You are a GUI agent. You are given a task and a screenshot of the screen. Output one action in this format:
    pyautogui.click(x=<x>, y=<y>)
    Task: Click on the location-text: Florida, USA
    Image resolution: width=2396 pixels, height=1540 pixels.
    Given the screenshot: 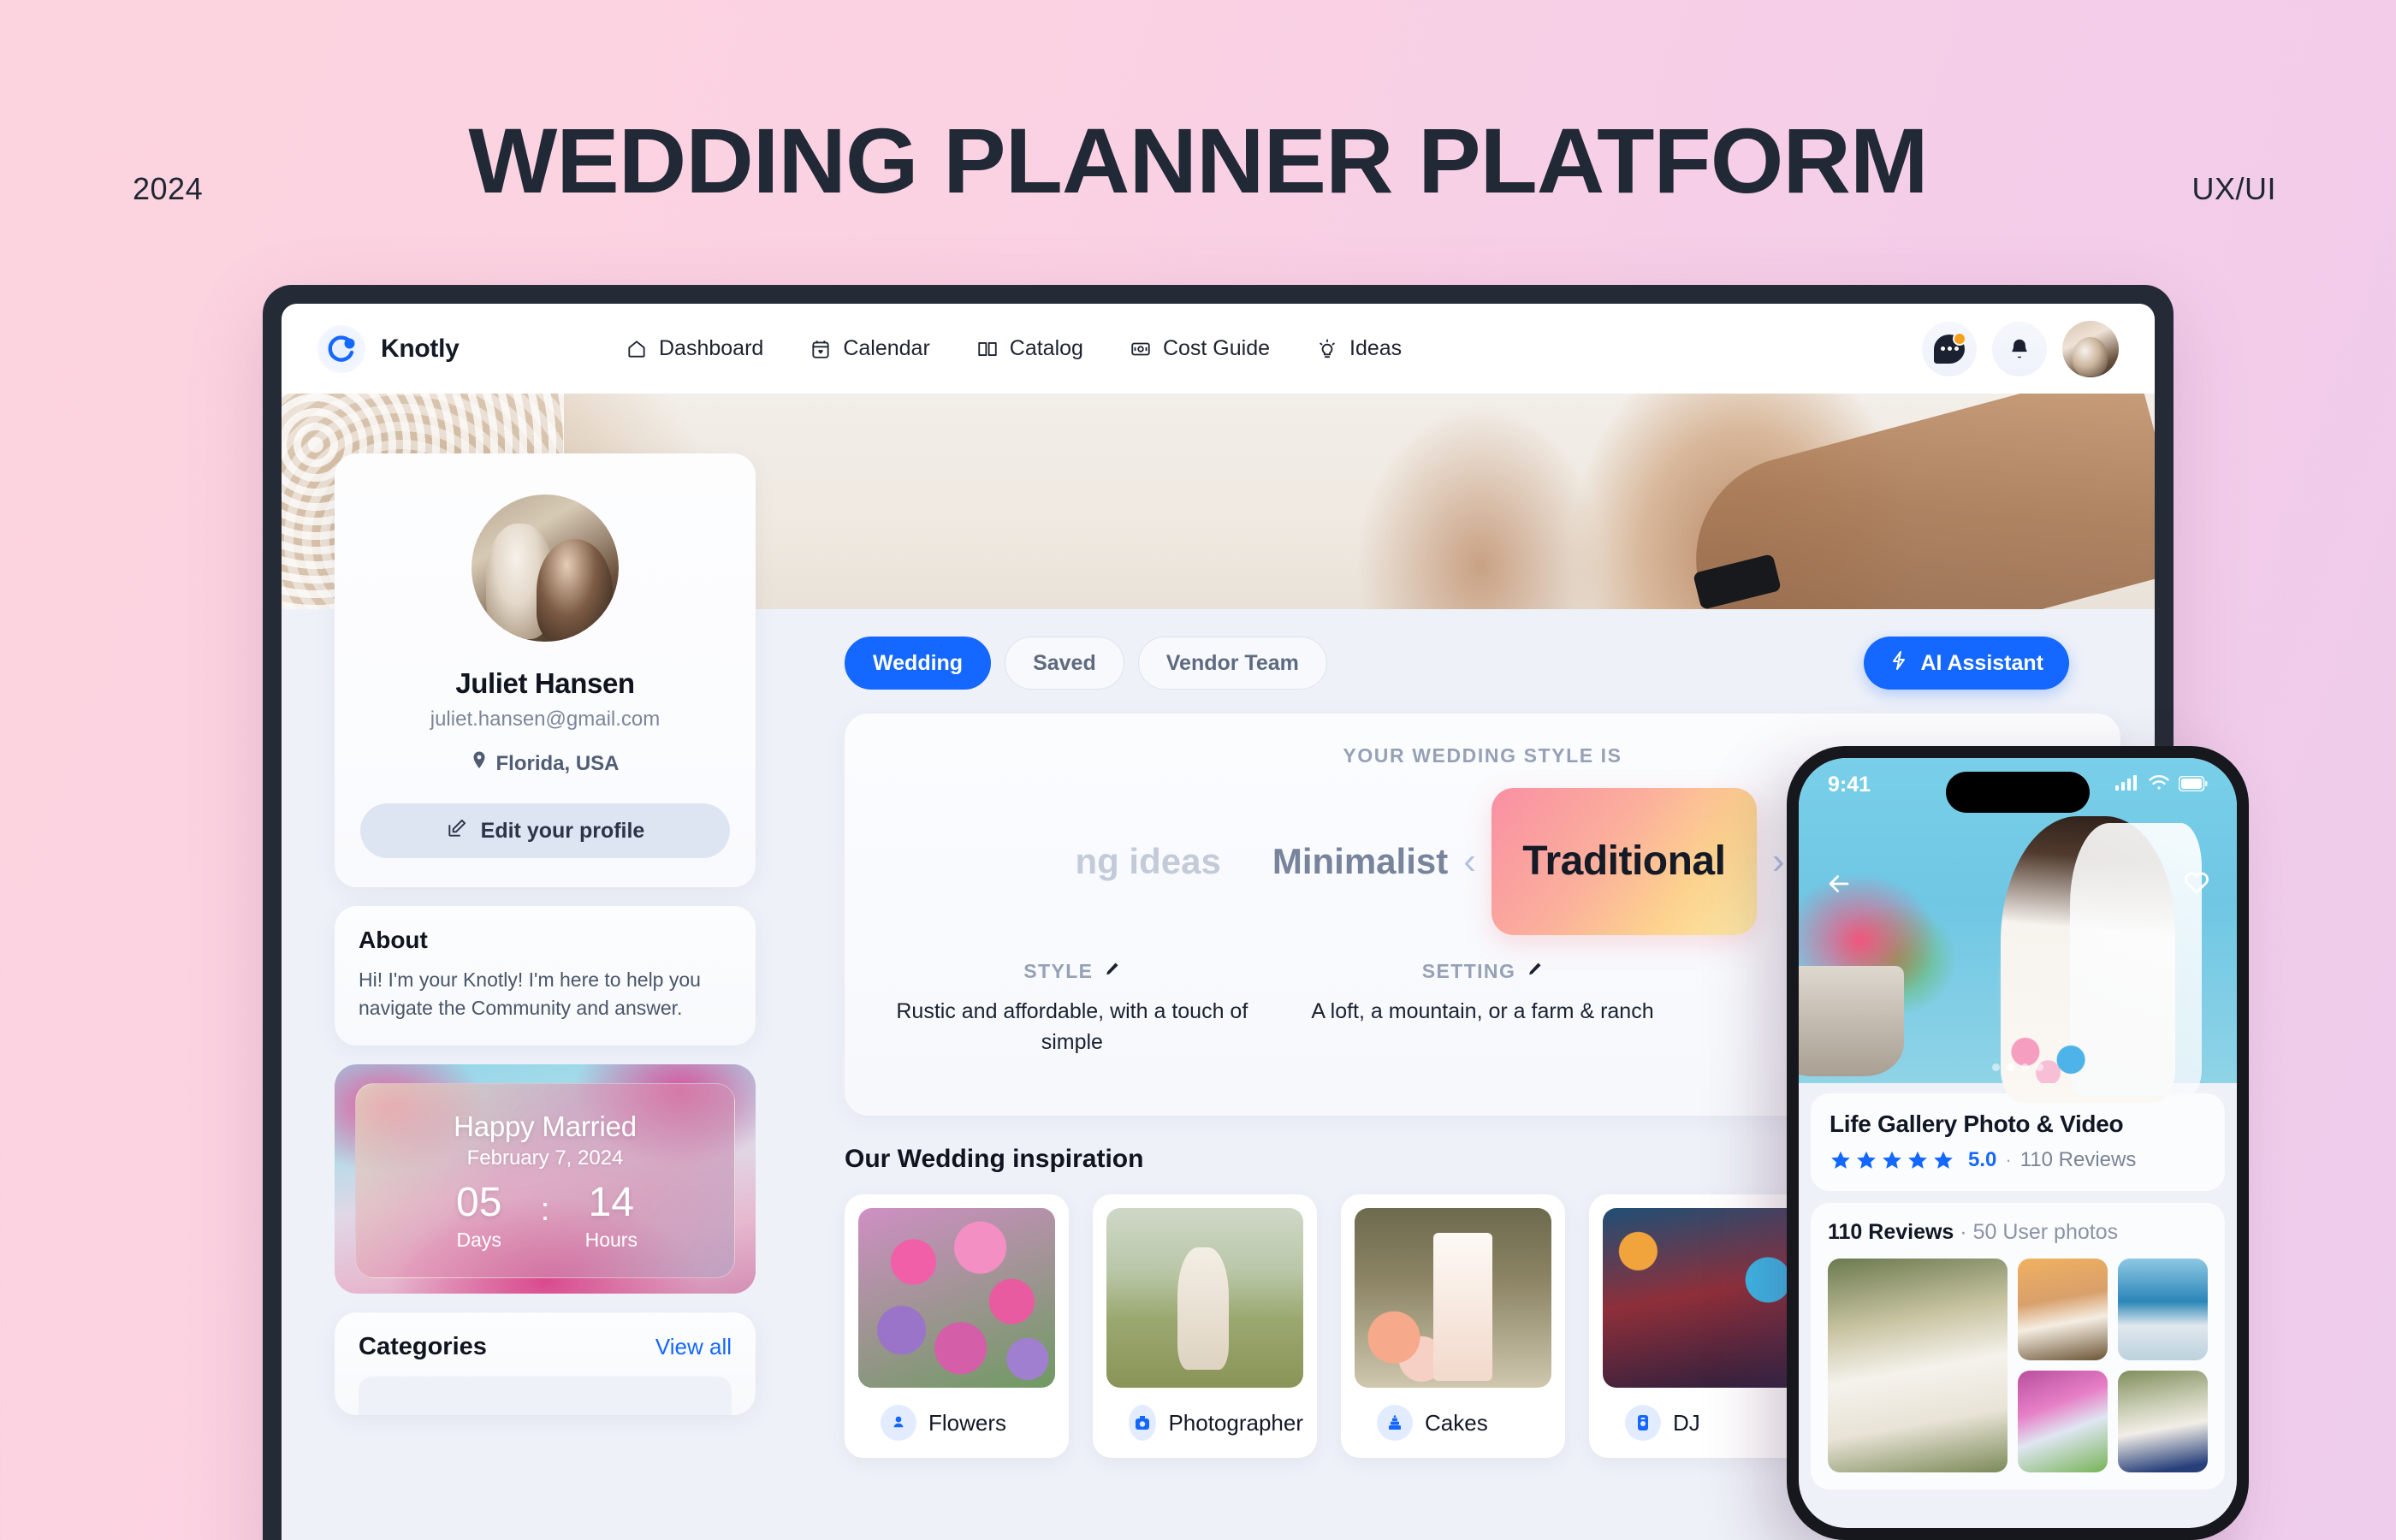 What is the action you would take?
    pyautogui.click(x=557, y=763)
    